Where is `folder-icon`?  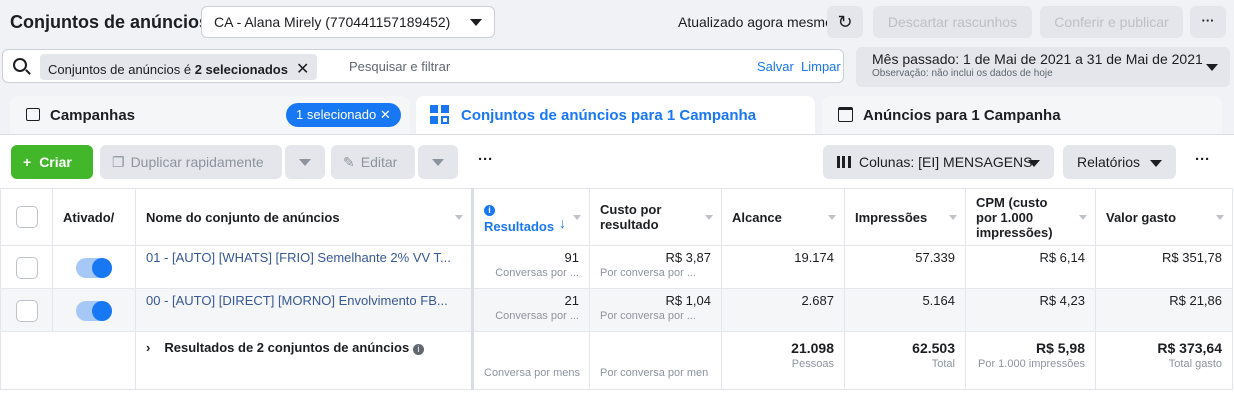 folder-icon is located at coordinates (33, 114).